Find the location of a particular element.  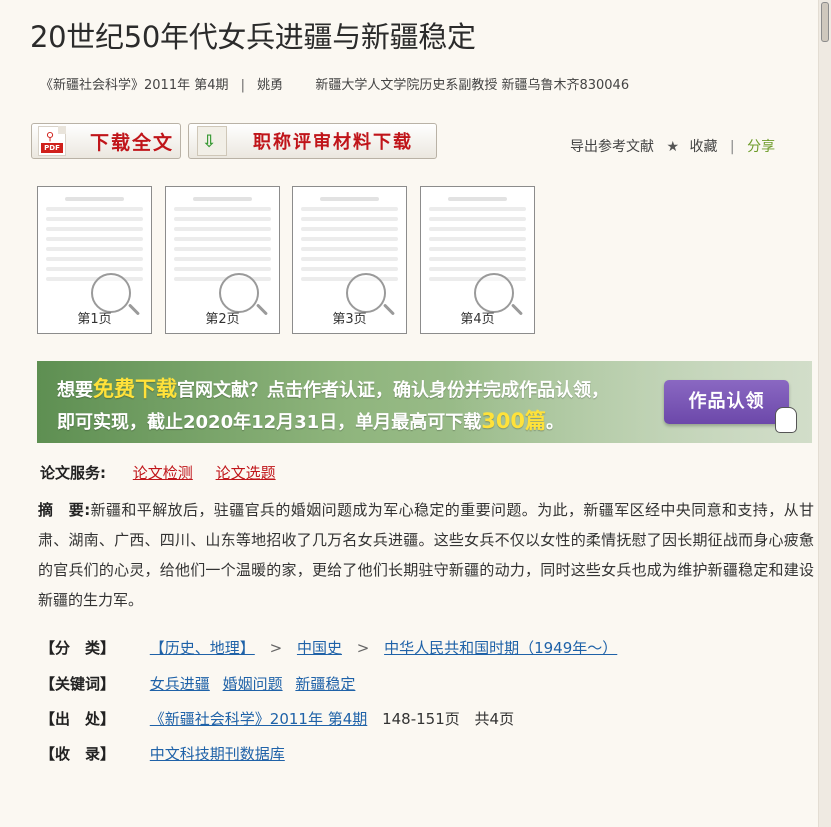

download-full-text-button: ⚲ PDF 下载全文 is located at coordinates (106, 141).